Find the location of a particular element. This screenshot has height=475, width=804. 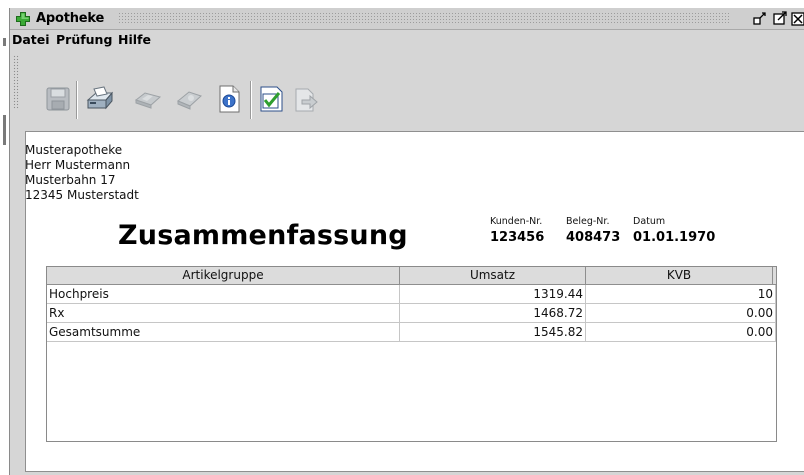

table-header: Artikelgruppe Umsatz KVB is located at coordinates (411, 276).